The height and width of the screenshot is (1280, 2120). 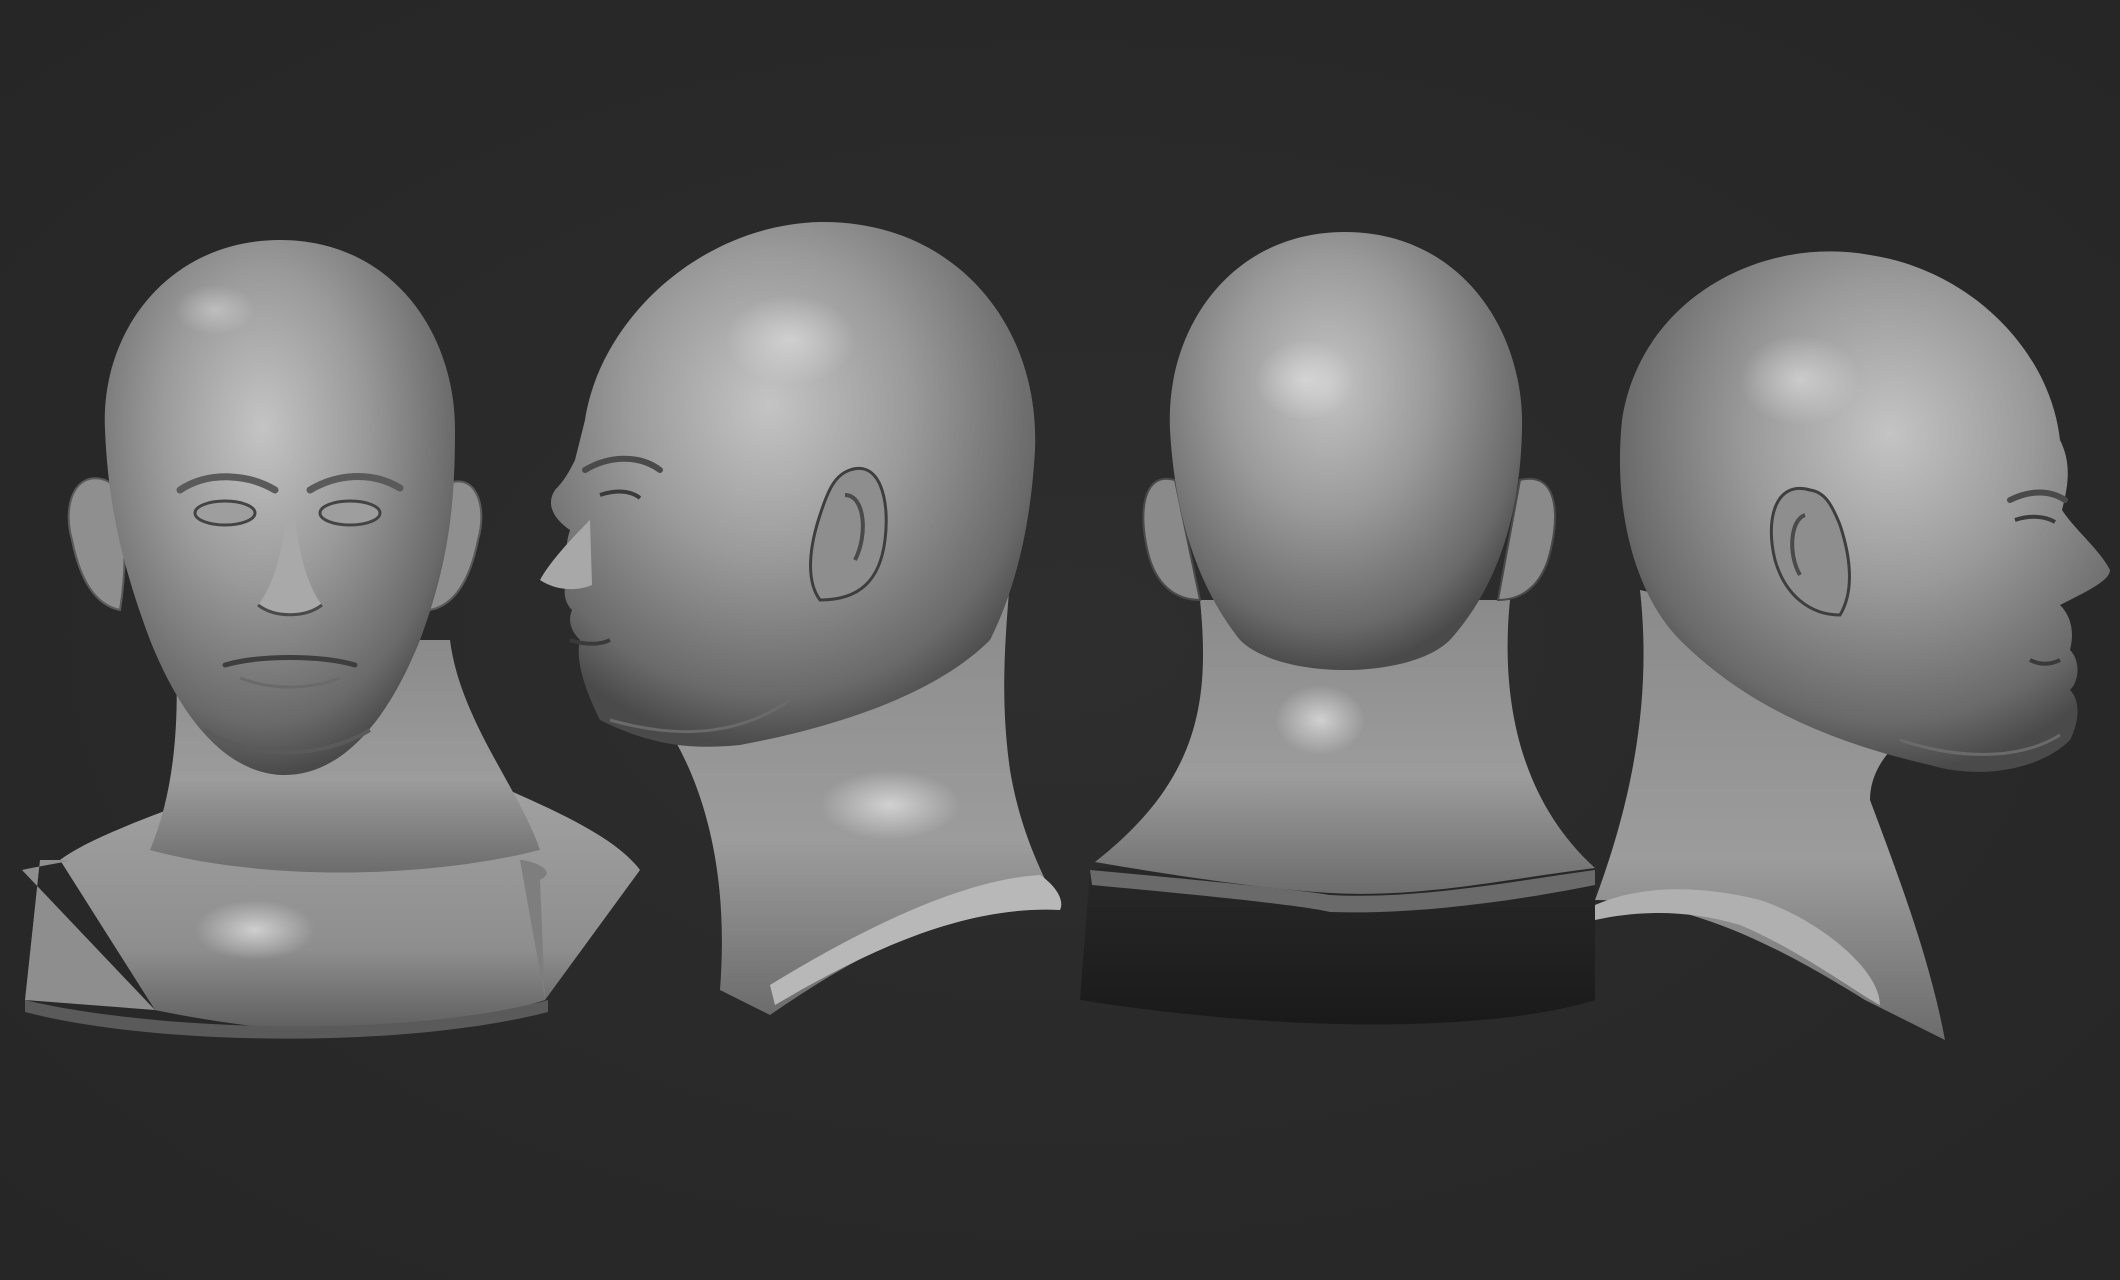 What do you see at coordinates (1346, 451) in the screenshot?
I see `back-head` at bounding box center [1346, 451].